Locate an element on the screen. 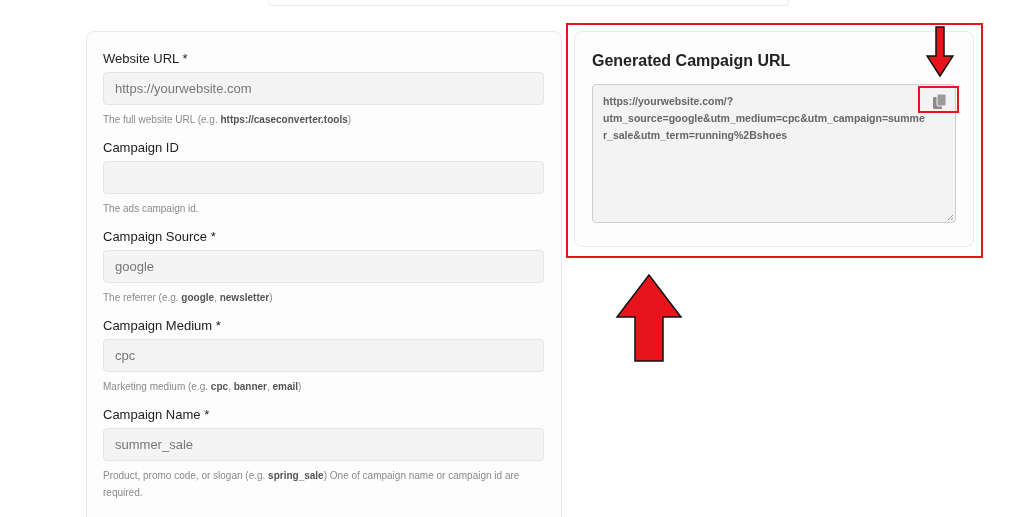 This screenshot has width=1024, height=517. generated-url: https://yourwebsite.com/?utm_source=google&utm_medium=cpc&utm_campaign=summer_sale&utm_term=running%2Bshoes is located at coordinates (764, 118).